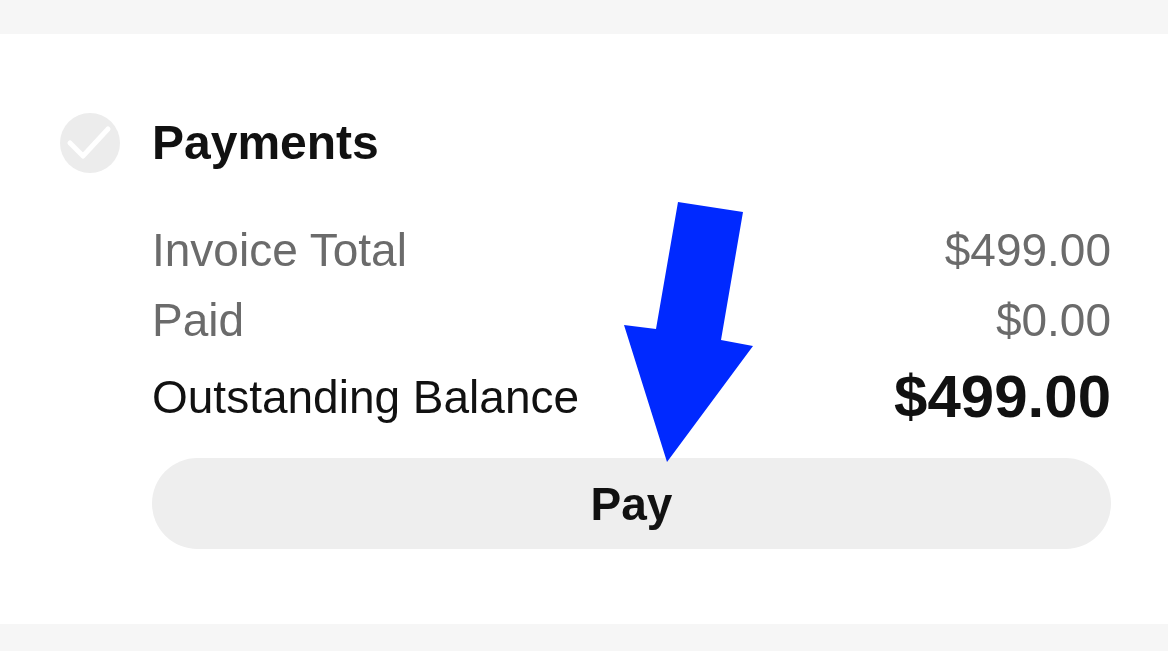 This screenshot has height=651, width=1168. I want to click on pay-button: Pay, so click(631, 503).